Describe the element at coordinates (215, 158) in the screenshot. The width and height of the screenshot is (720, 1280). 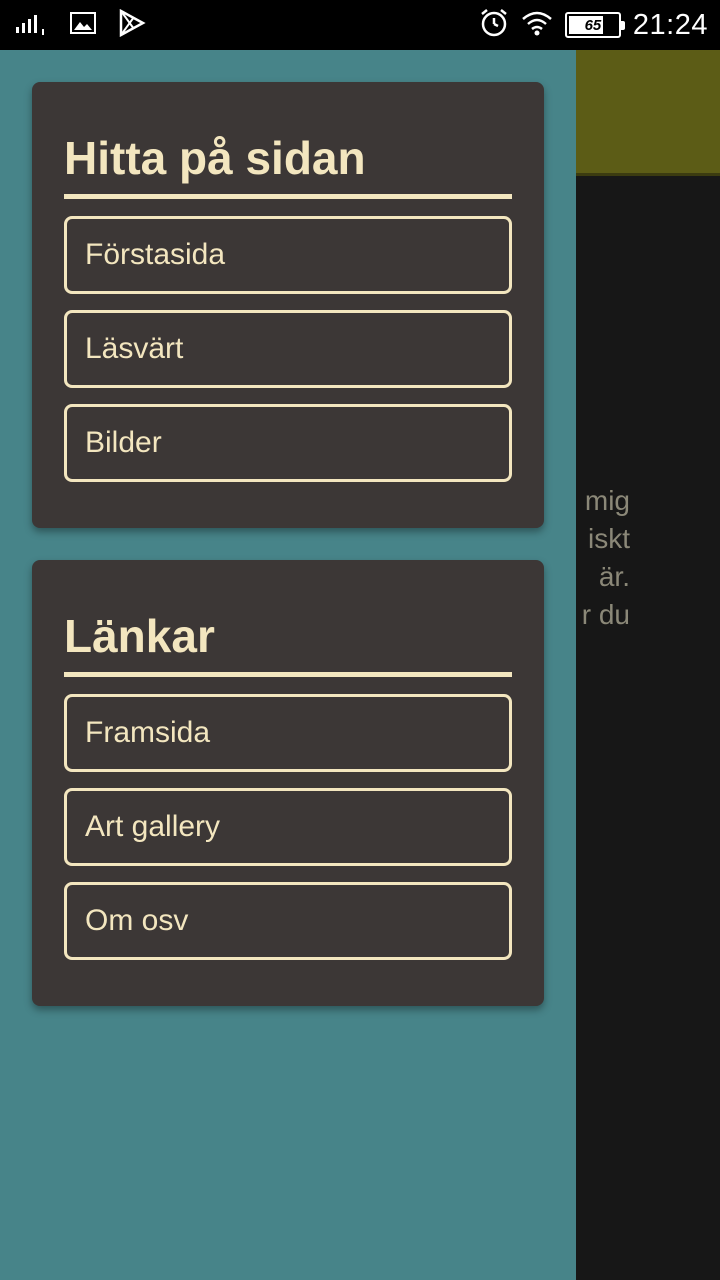
I see `section-title: Hitta på sidan` at that location.